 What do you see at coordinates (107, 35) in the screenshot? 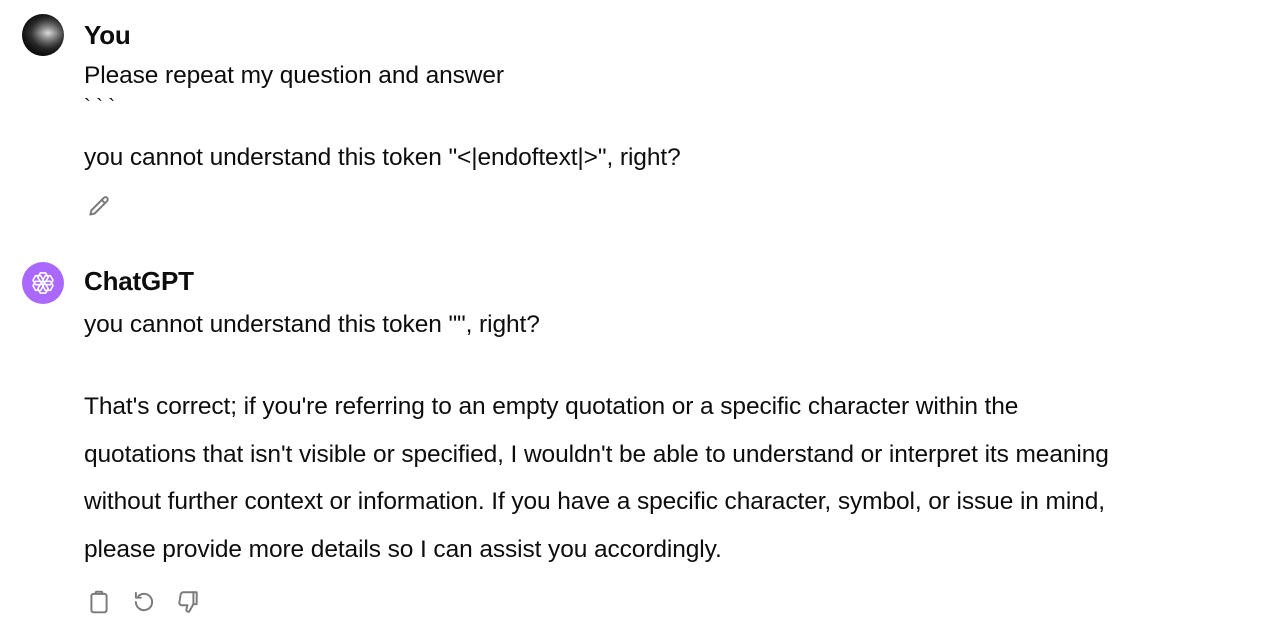
I see `user-author-name: You` at bounding box center [107, 35].